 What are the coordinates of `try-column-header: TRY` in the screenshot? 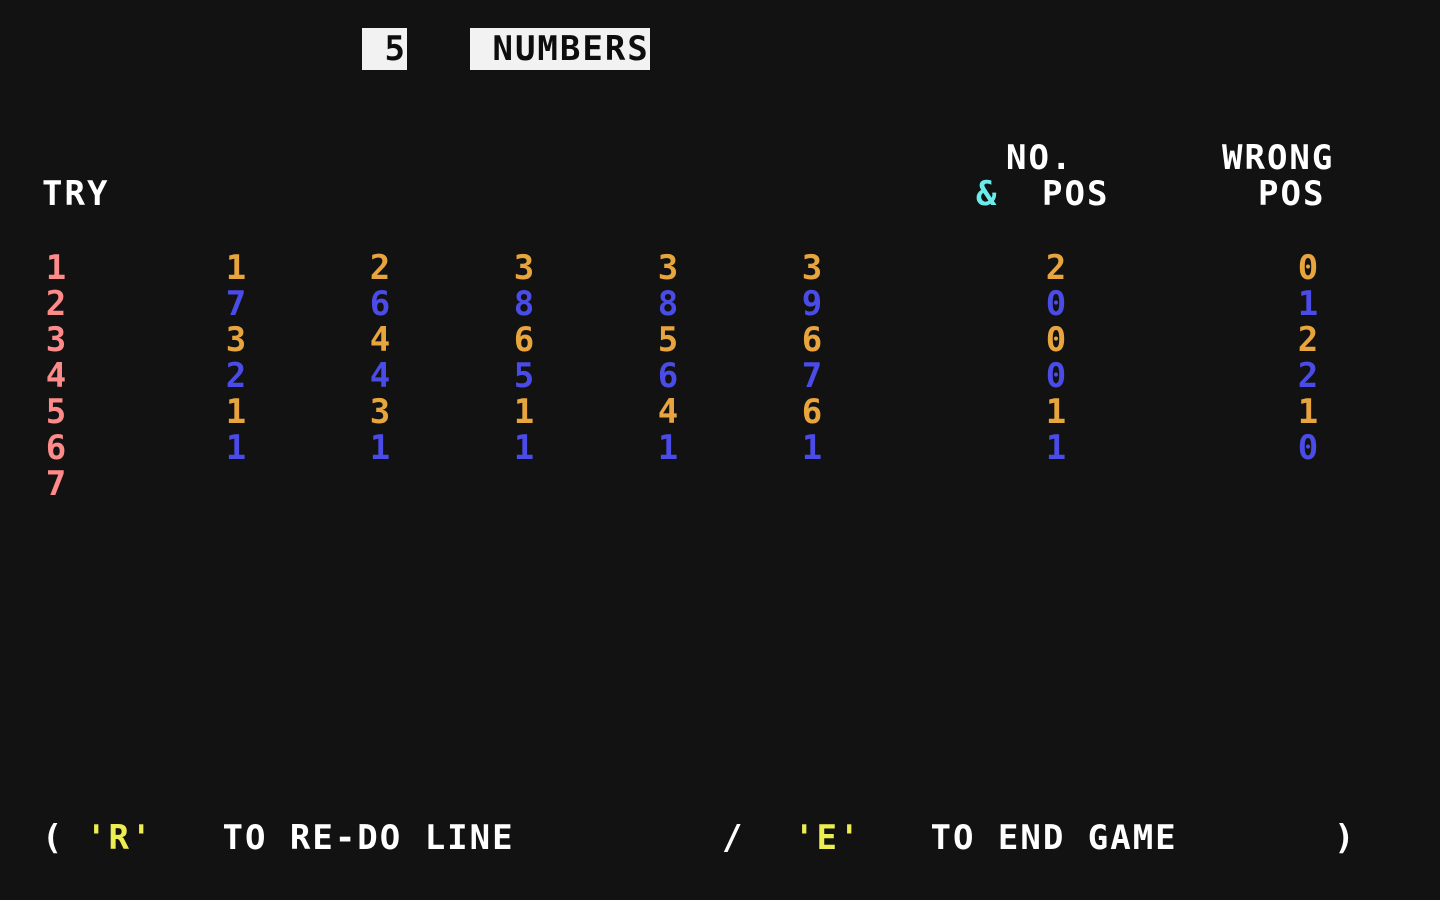 It's located at (76, 194).